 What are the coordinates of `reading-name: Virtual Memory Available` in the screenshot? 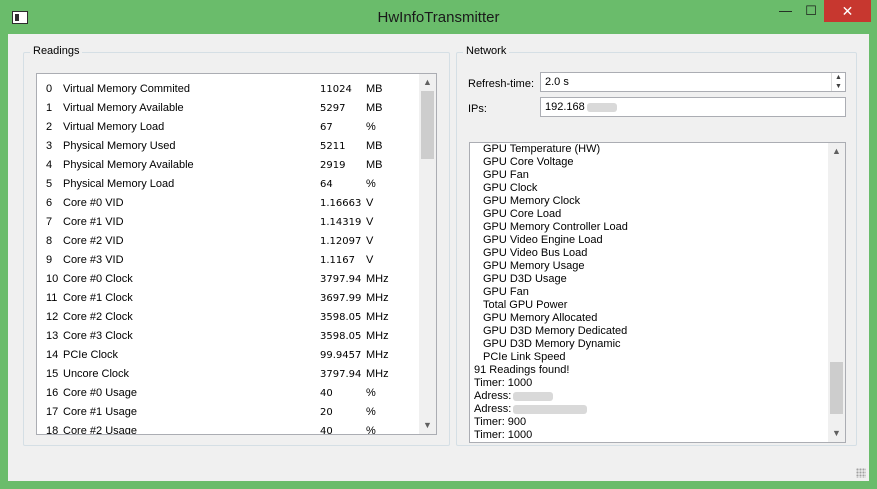 It's located at (123, 108).